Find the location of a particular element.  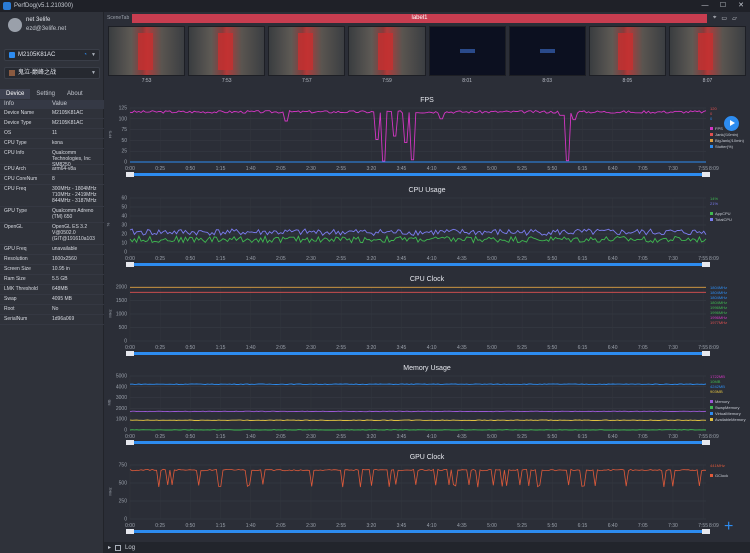

x-tick-label: 4:10 is located at coordinates (432, 526).